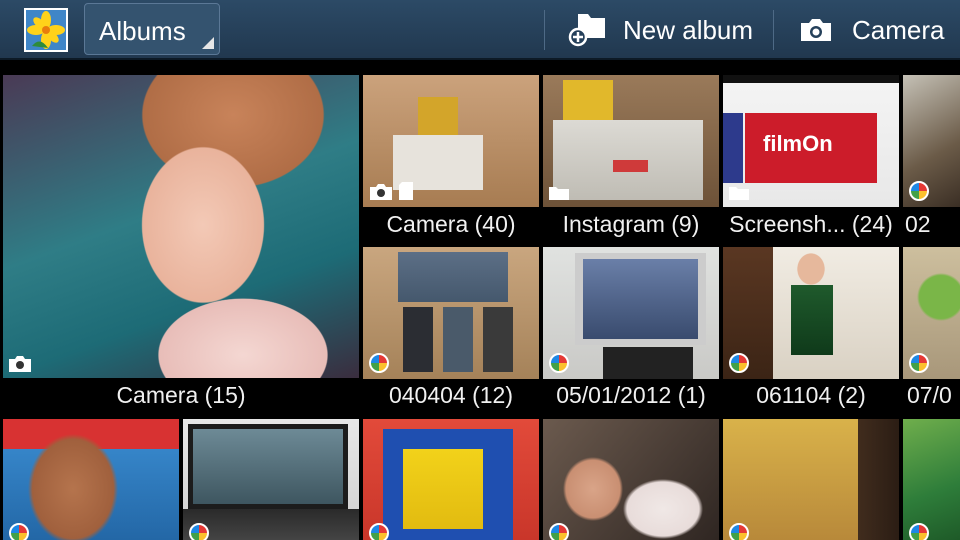 The width and height of the screenshot is (960, 540). I want to click on album-caption: Camera (40), so click(451, 224).